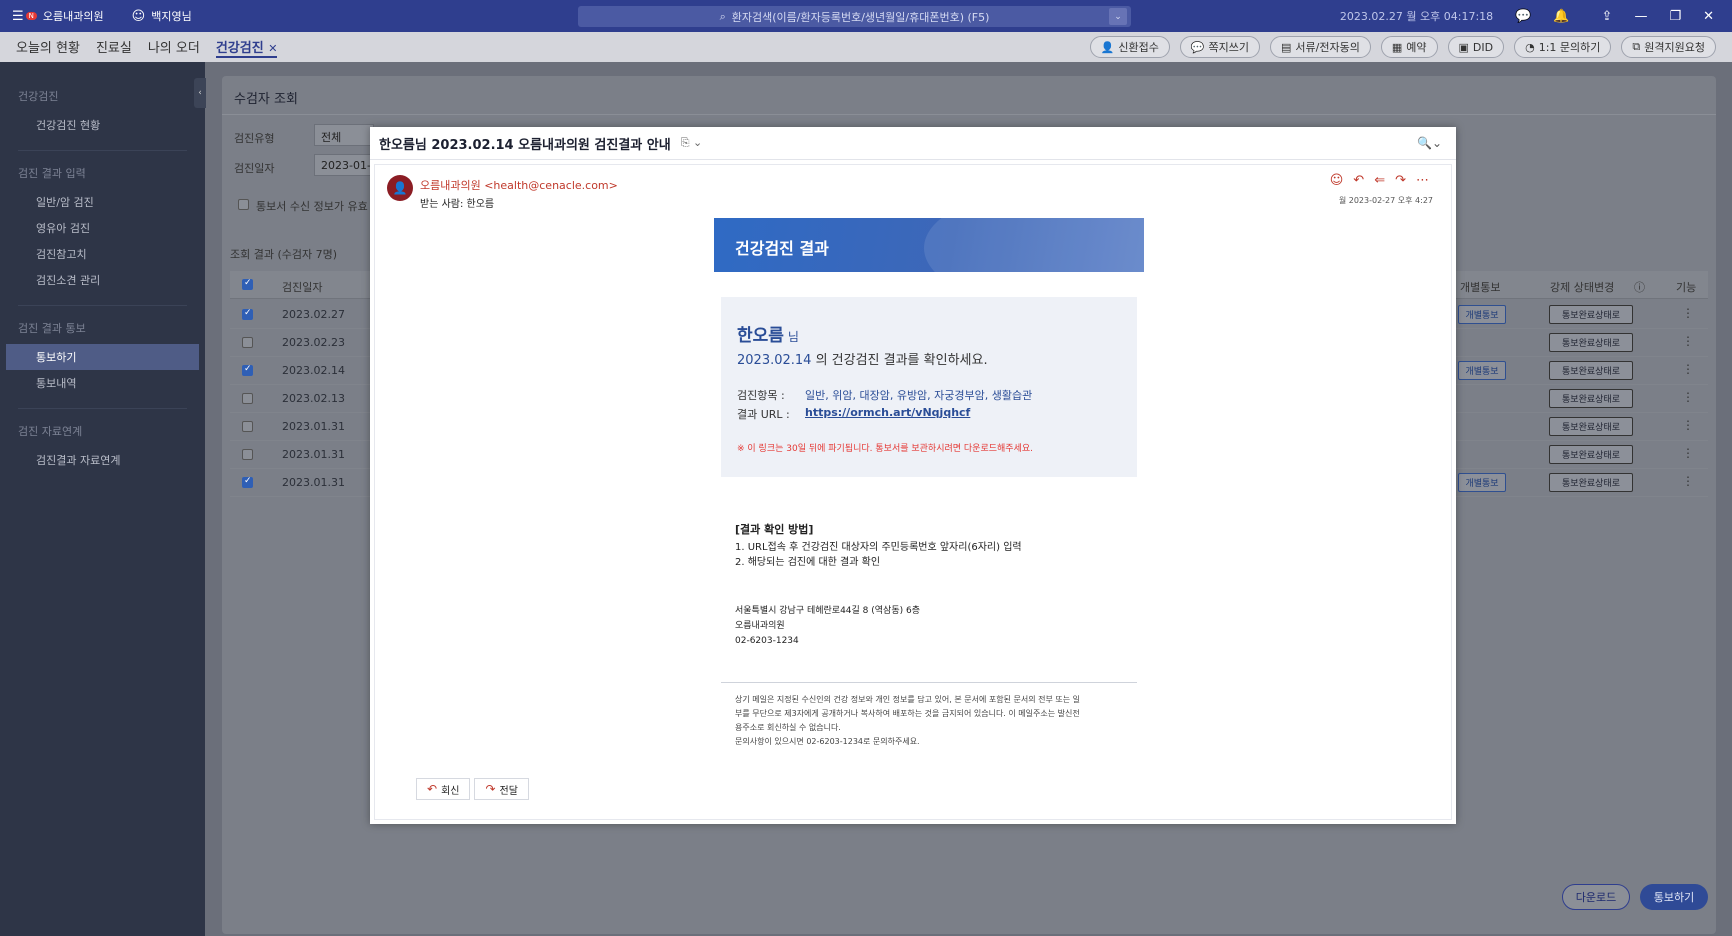 The image size is (1732, 936). What do you see at coordinates (887, 412) in the screenshot?
I see `result-url-link: https://ormch.art/vNqjqhcf` at bounding box center [887, 412].